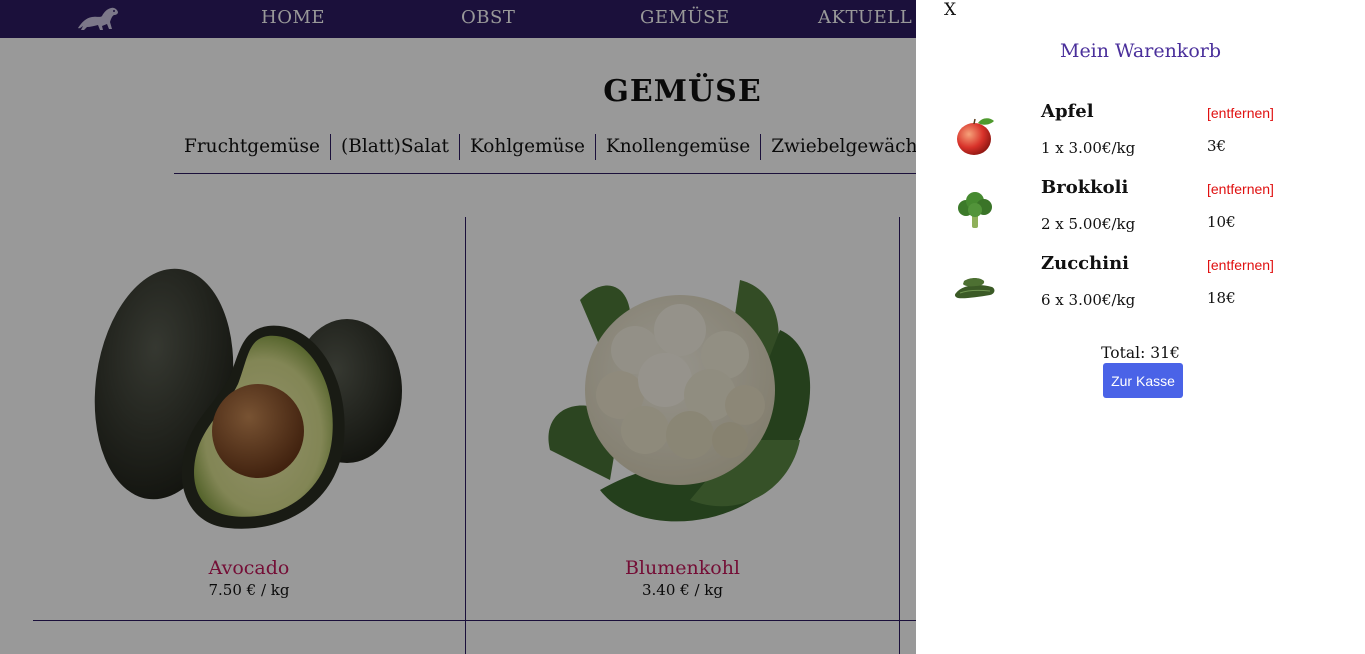  What do you see at coordinates (1067, 111) in the screenshot?
I see `cart-item-name: Apfel` at bounding box center [1067, 111].